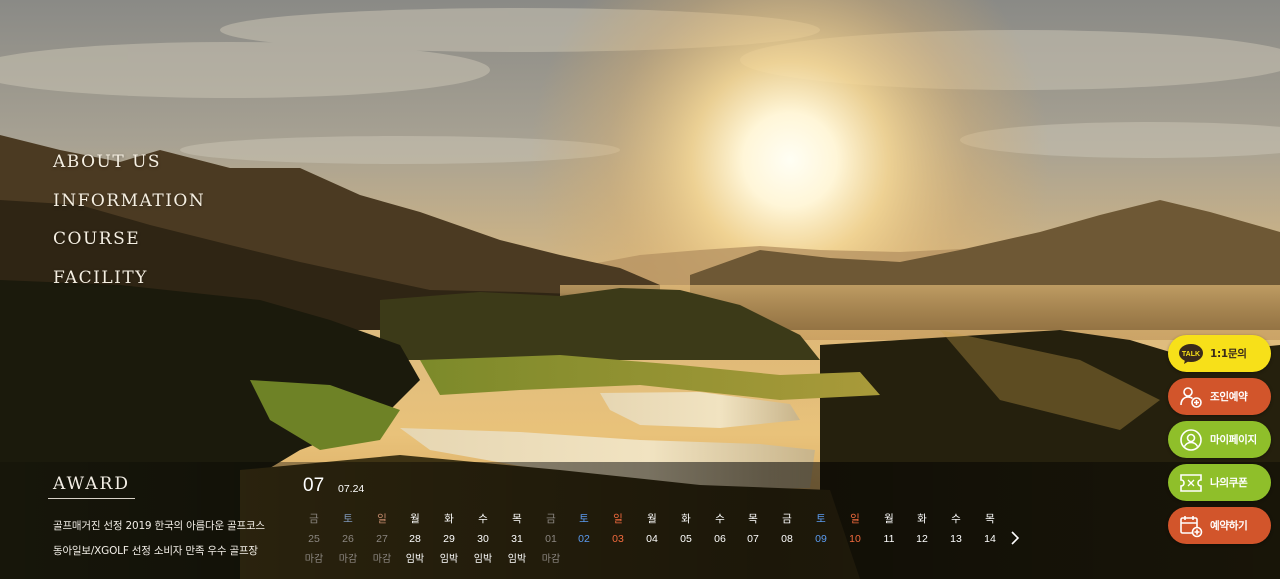 The image size is (1280, 579). I want to click on calendar-date: 01, so click(551, 539).